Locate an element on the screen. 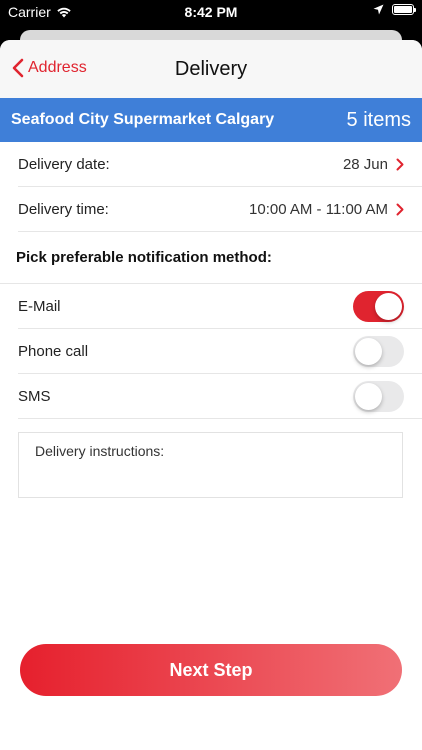  navigation-bar: Address Delivery is located at coordinates (211, 69).